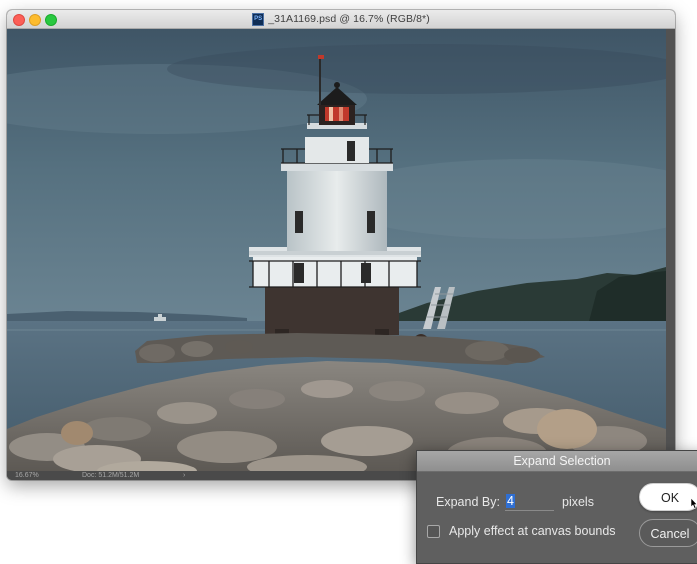  What do you see at coordinates (670, 250) in the screenshot?
I see `vertical-scrollbar` at bounding box center [670, 250].